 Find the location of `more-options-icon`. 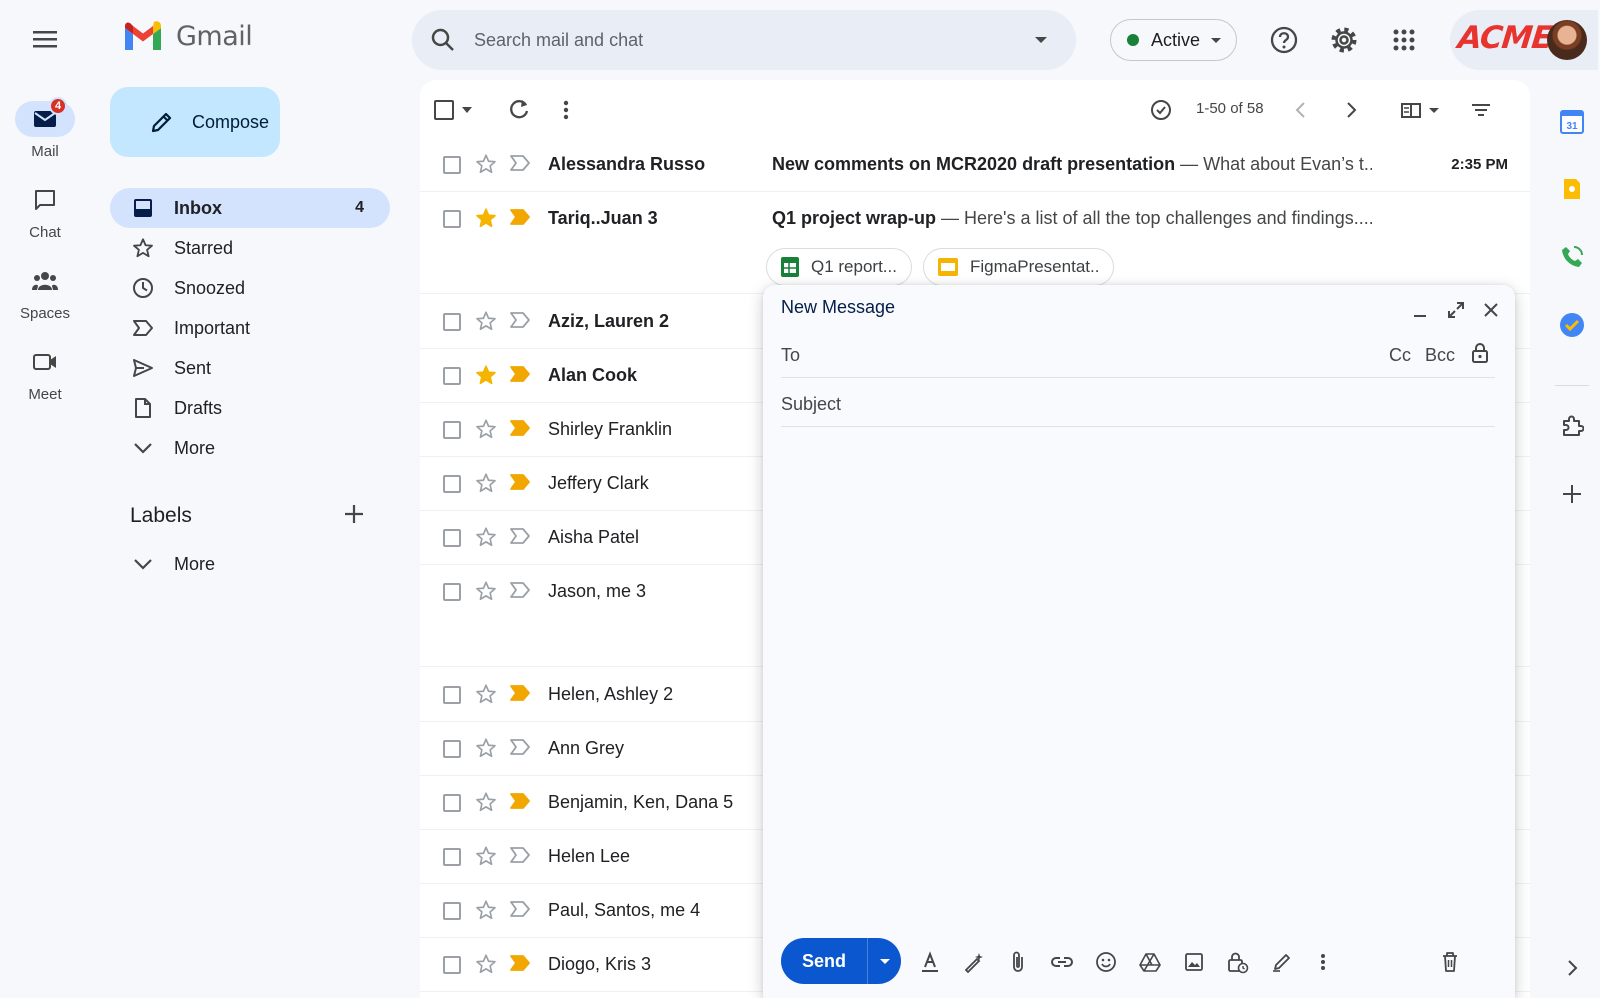

more-options-icon is located at coordinates (1323, 962).